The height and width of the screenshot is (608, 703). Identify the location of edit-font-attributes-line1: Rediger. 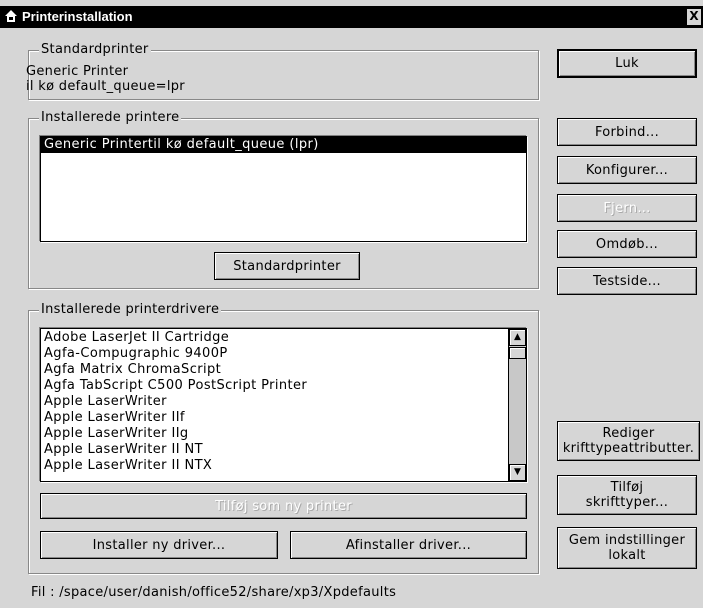
(628, 433).